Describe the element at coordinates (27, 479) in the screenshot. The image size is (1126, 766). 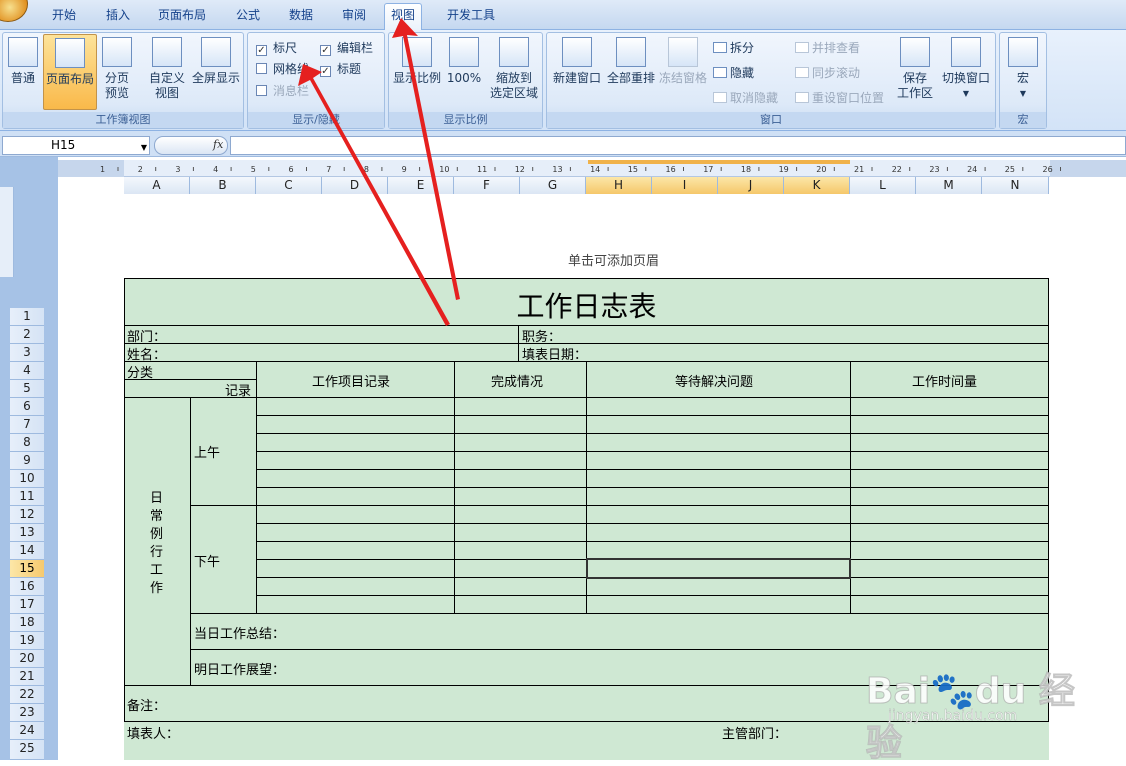
I see `row-header-10: 10` at that location.